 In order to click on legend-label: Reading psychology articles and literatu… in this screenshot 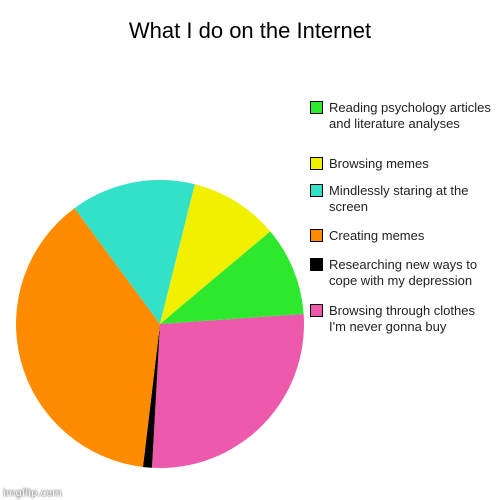, I will do `click(410, 115)`.